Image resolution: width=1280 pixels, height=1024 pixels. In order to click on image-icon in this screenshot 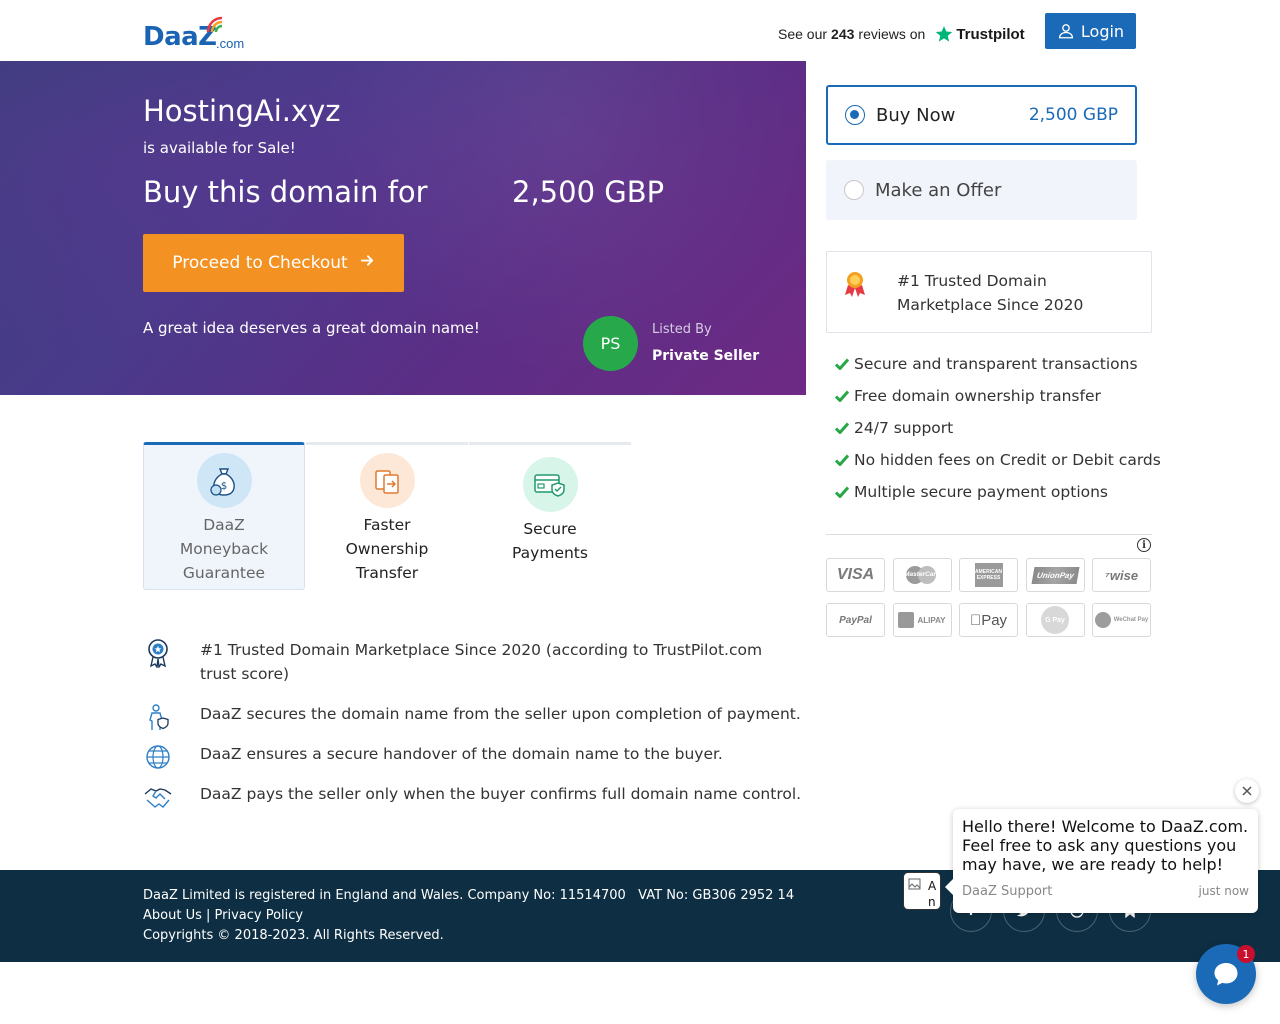, I will do `click(914, 884)`.